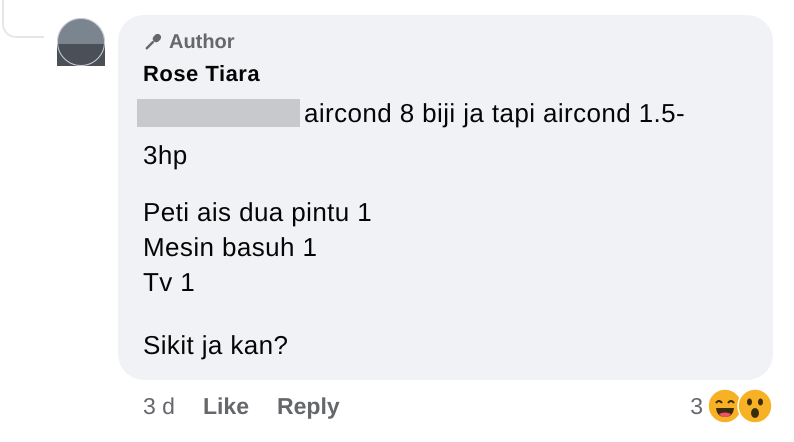 The image size is (794, 442). Describe the element at coordinates (755, 406) in the screenshot. I see `surprised-emoji-icon` at that location.